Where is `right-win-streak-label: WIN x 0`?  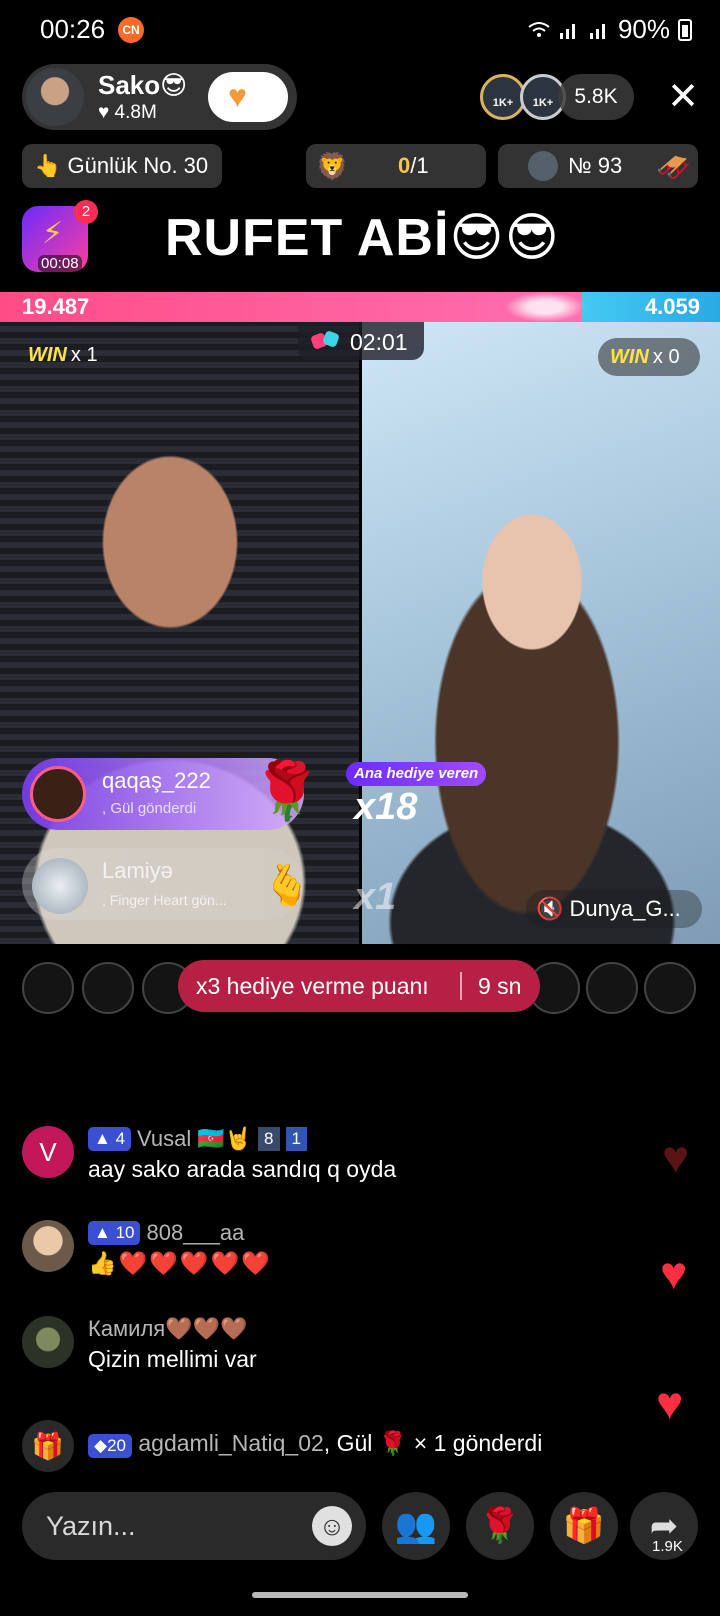
right-win-streak-label: WIN x 0 is located at coordinates (645, 357).